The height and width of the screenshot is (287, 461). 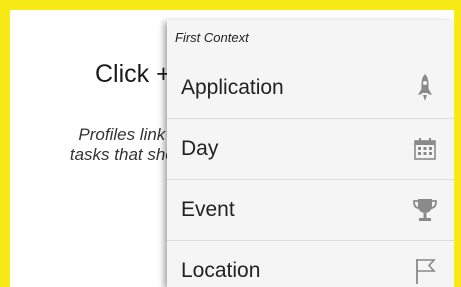 I want to click on menu-item-label: Application, so click(x=232, y=87).